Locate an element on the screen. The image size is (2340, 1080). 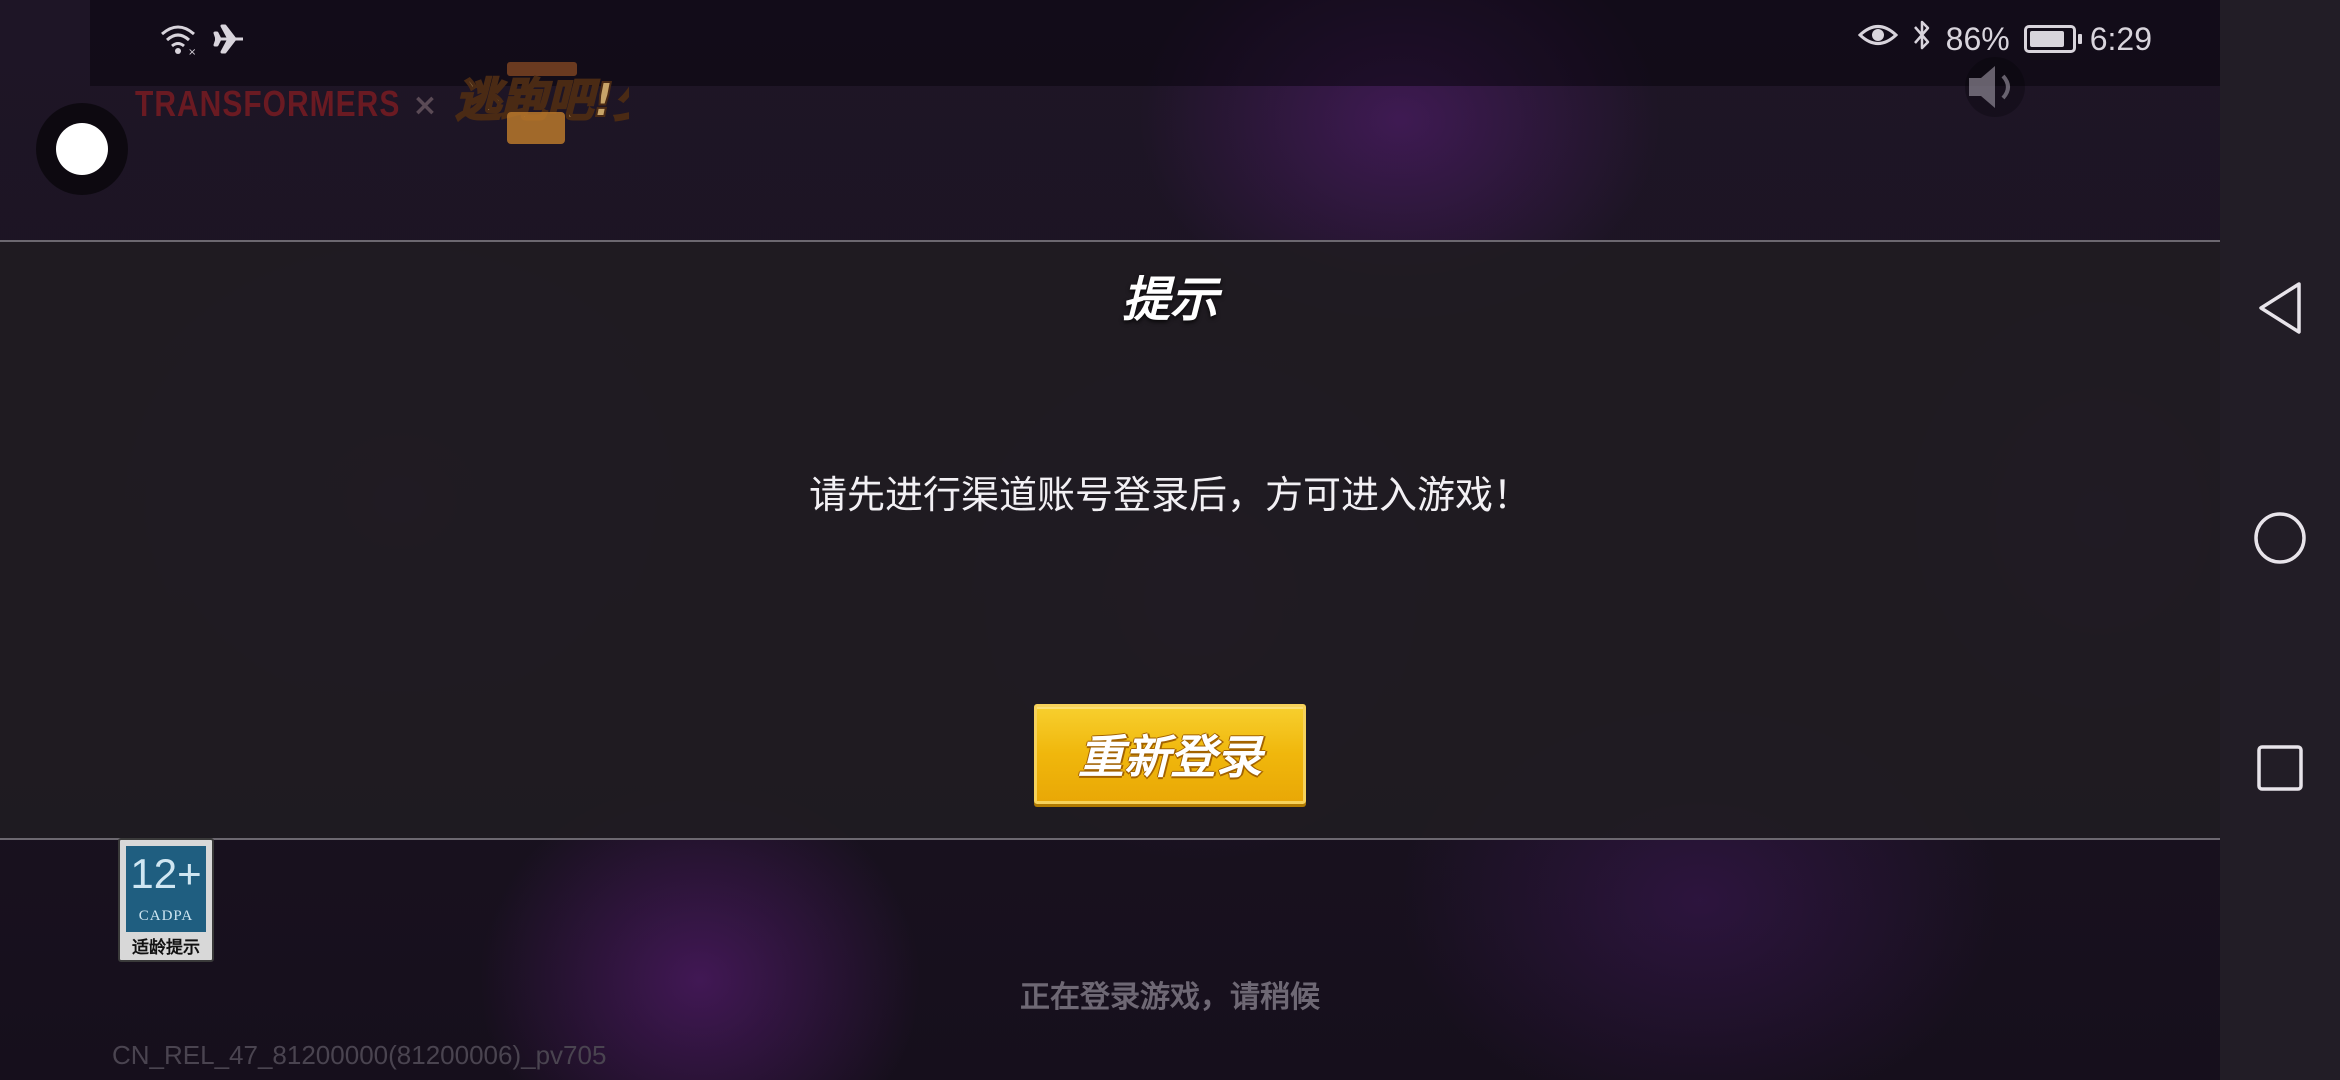
battery-icon is located at coordinates (2052, 39).